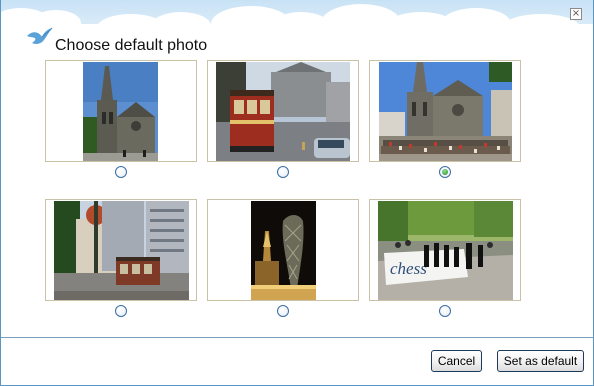 The image size is (594, 386). I want to click on tram-street-photo, so click(283, 111).